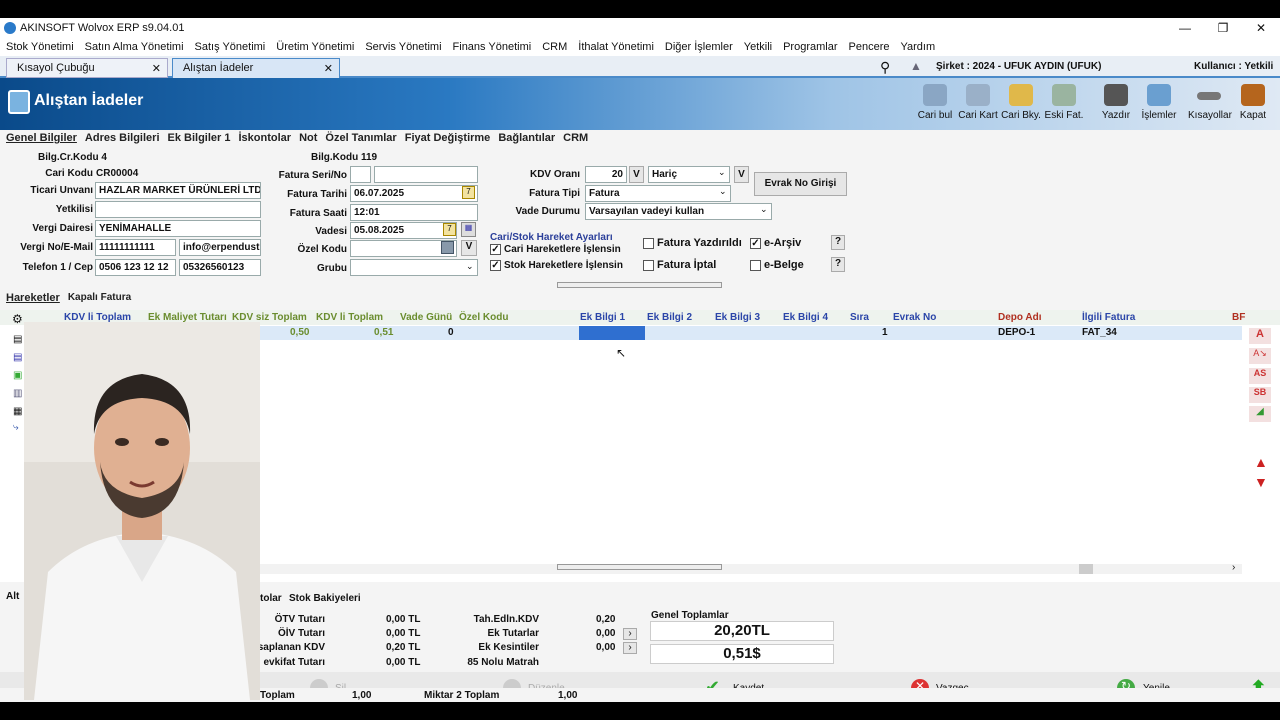 The image size is (1280, 720). Describe the element at coordinates (178, 228) in the screenshot. I see `vergi-dairesi-input: YENİMAHALLE` at that location.